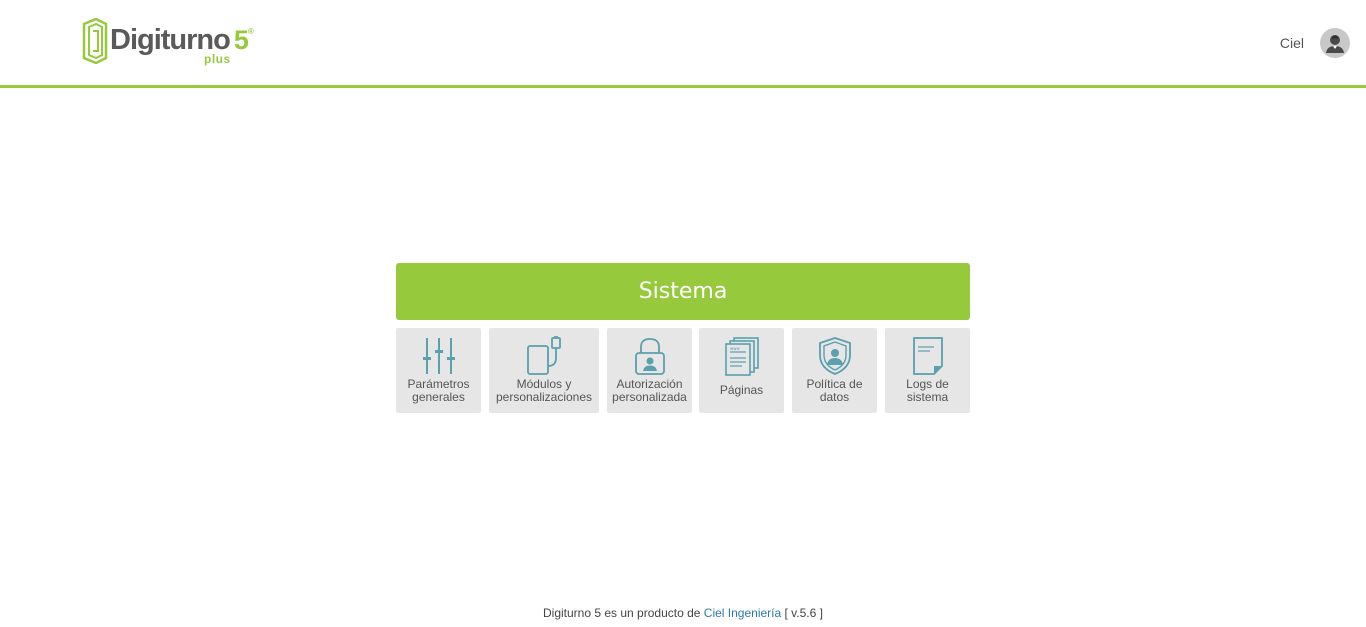 The image size is (1366, 627). What do you see at coordinates (182, 40) in the screenshot?
I see `logo-word: Digiturno 5®` at bounding box center [182, 40].